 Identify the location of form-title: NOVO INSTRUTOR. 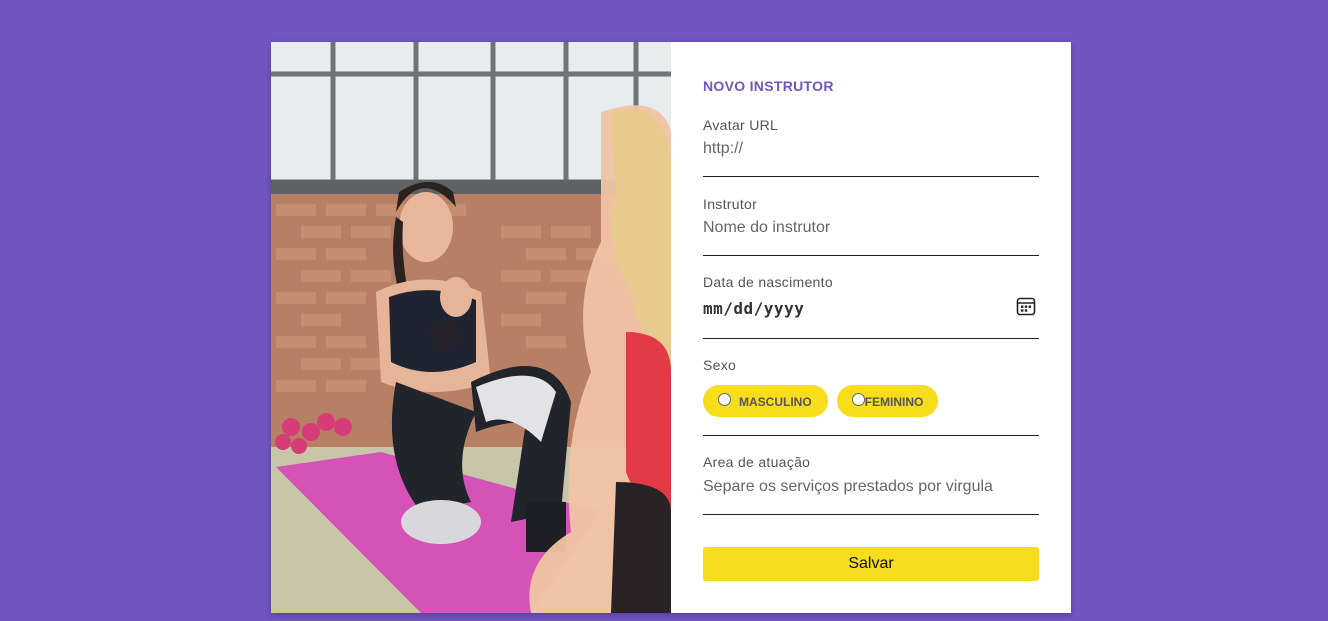
(768, 86).